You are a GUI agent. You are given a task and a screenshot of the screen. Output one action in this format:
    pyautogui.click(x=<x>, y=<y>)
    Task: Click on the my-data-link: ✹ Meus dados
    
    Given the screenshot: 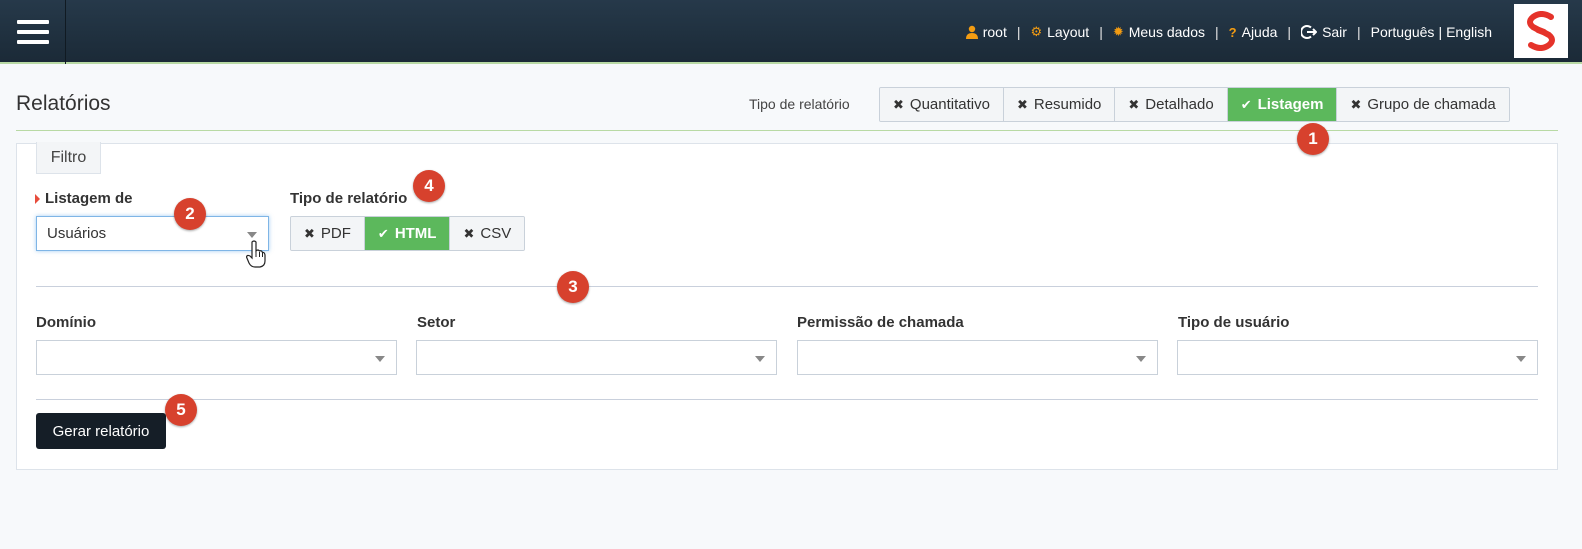 What is the action you would take?
    pyautogui.click(x=1159, y=32)
    